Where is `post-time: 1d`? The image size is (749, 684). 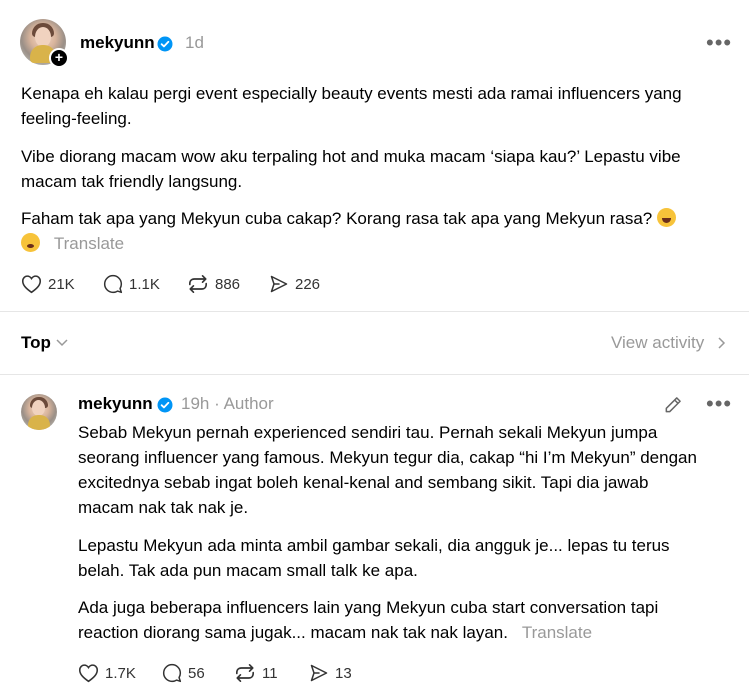
post-time: 1d is located at coordinates (194, 43).